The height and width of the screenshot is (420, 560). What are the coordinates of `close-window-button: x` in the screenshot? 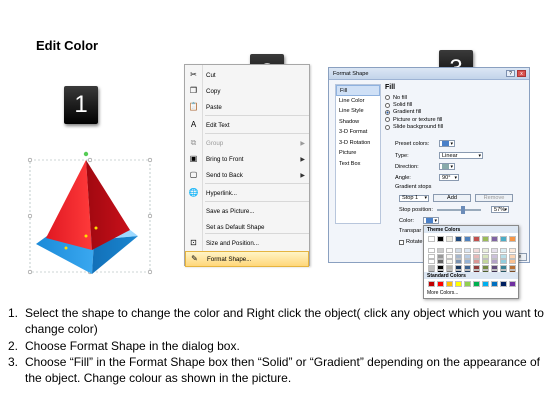 It's located at (521, 73).